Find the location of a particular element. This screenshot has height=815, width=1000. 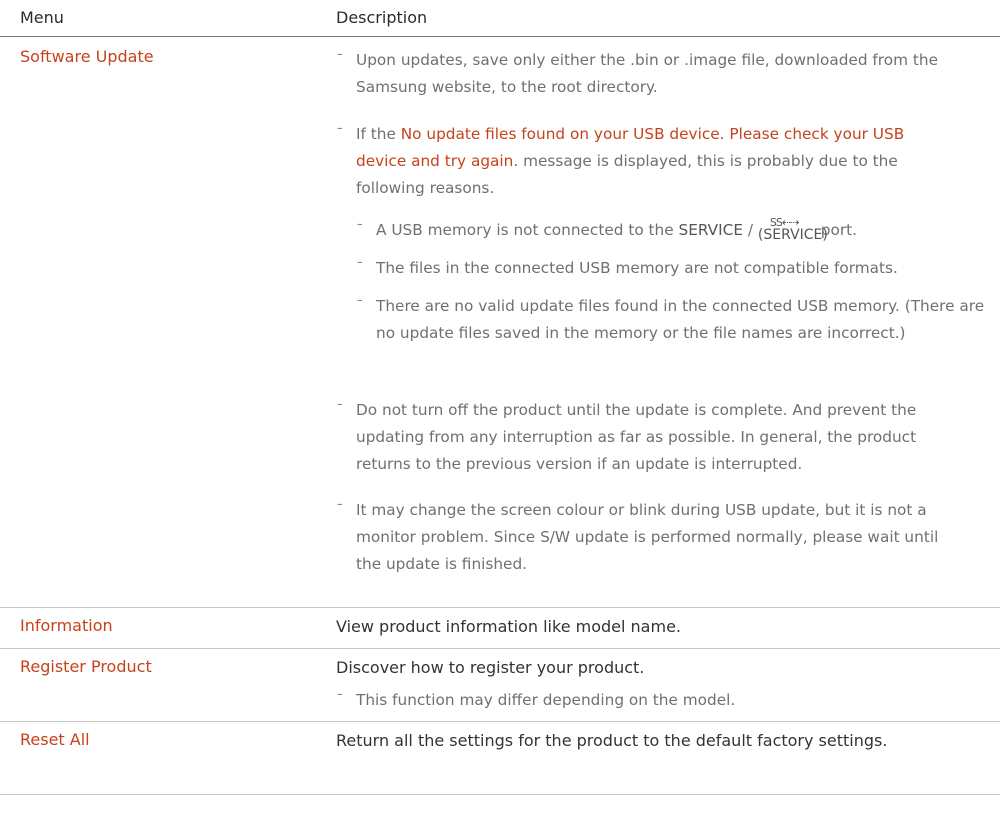

menu-software-update: Software Update is located at coordinates (87, 56).